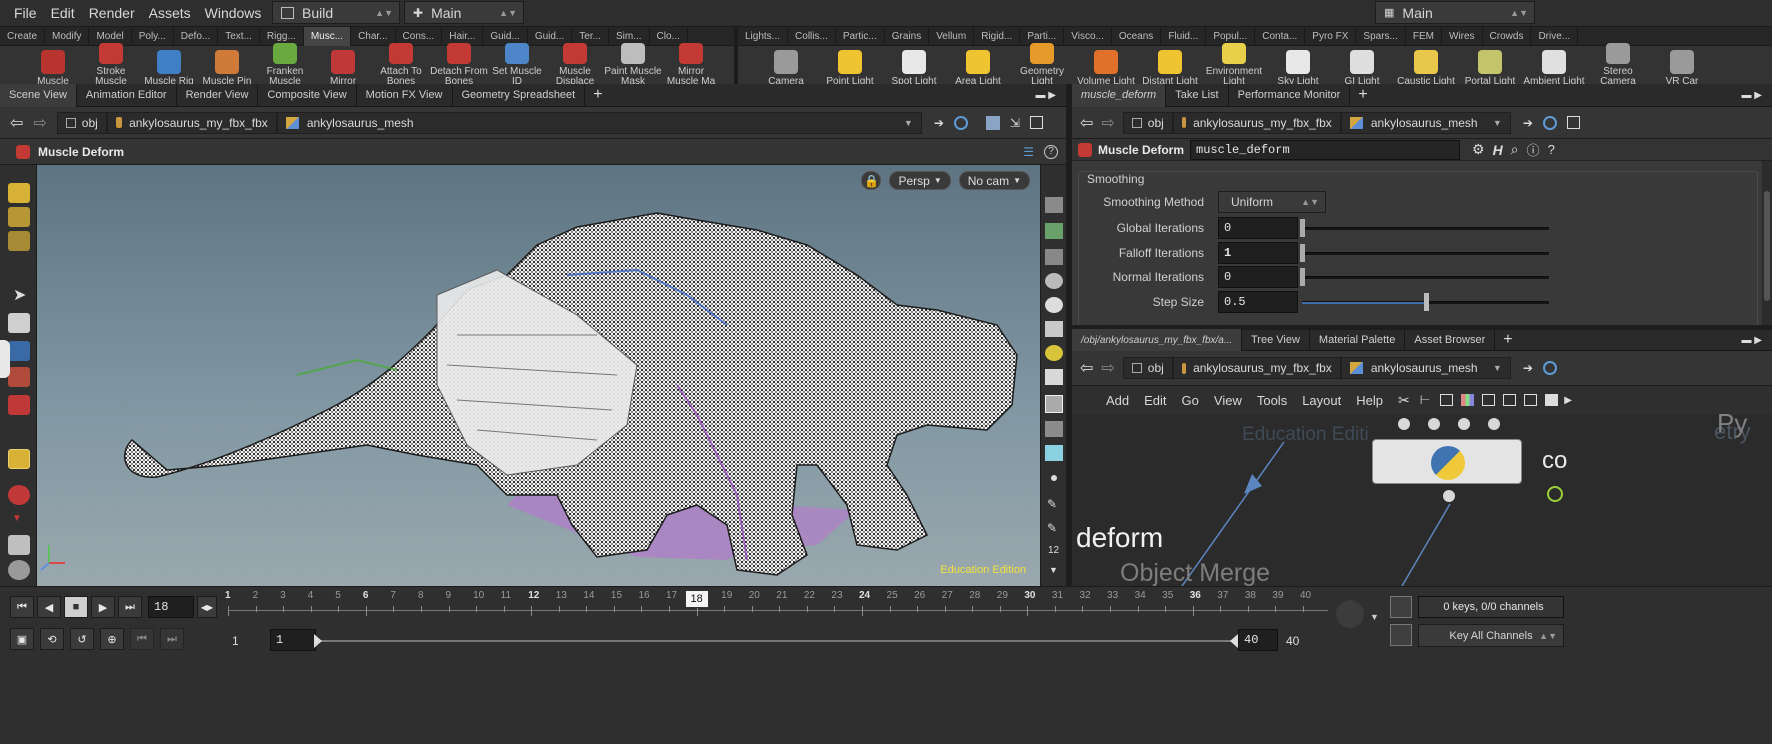 Image resolution: width=1772 pixels, height=744 pixels. I want to click on jump-end-icon: ⏭, so click(130, 607).